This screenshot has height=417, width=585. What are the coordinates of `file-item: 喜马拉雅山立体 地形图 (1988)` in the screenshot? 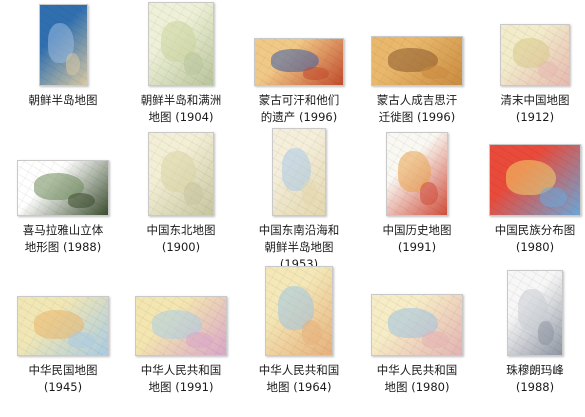 It's located at (63, 193).